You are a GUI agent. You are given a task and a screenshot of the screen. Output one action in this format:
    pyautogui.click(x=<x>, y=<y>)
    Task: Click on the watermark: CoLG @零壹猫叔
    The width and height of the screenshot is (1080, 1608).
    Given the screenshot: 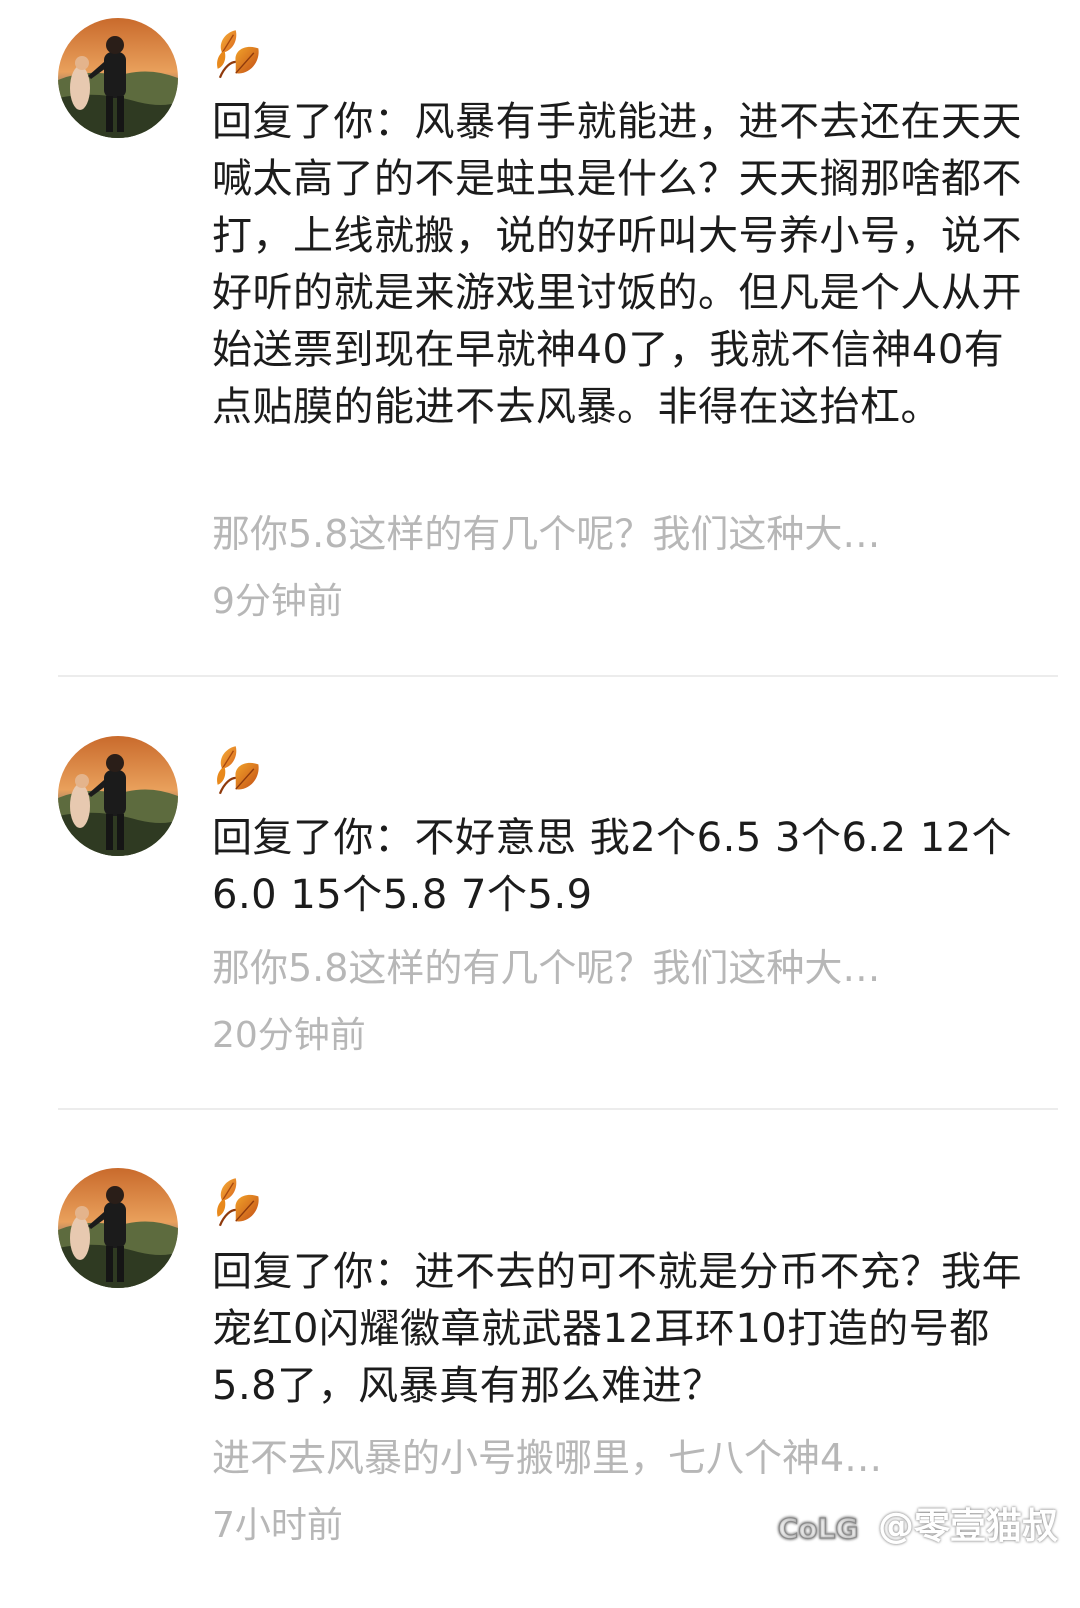 What is the action you would take?
    pyautogui.click(x=913, y=1527)
    